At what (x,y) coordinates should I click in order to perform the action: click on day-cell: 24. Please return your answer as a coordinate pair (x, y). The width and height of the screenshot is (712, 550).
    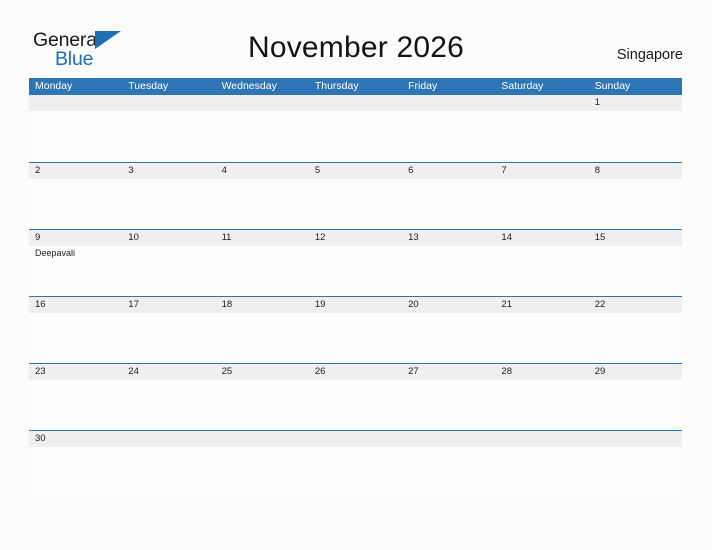
    Looking at the image, I should click on (168, 372).